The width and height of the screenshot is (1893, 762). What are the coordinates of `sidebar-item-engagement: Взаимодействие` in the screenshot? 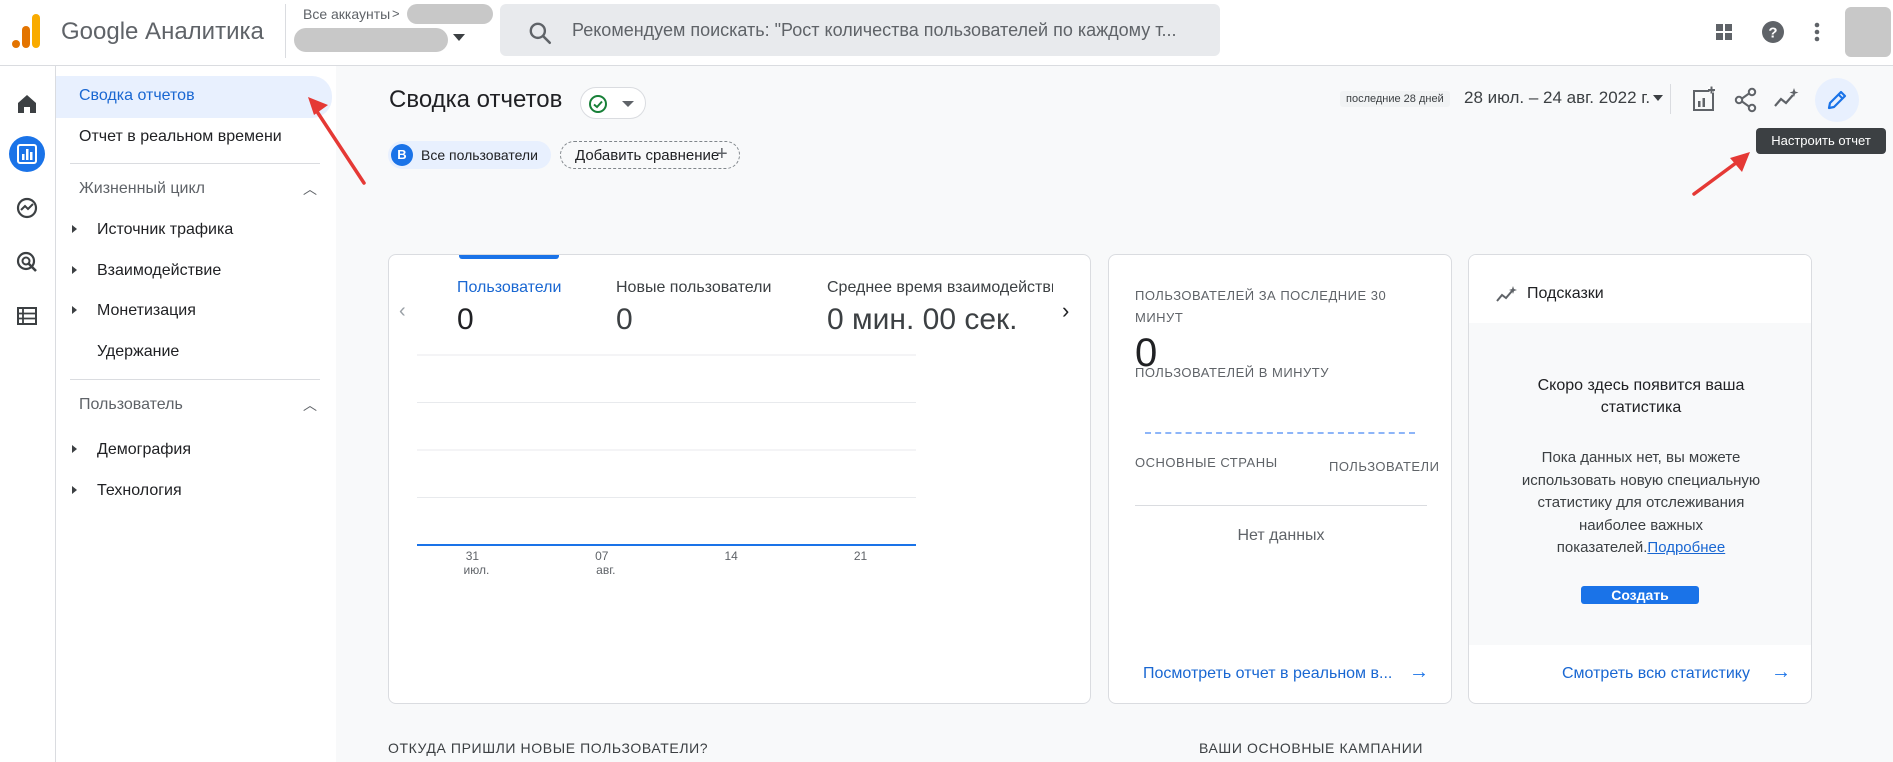 It's located at (194, 271).